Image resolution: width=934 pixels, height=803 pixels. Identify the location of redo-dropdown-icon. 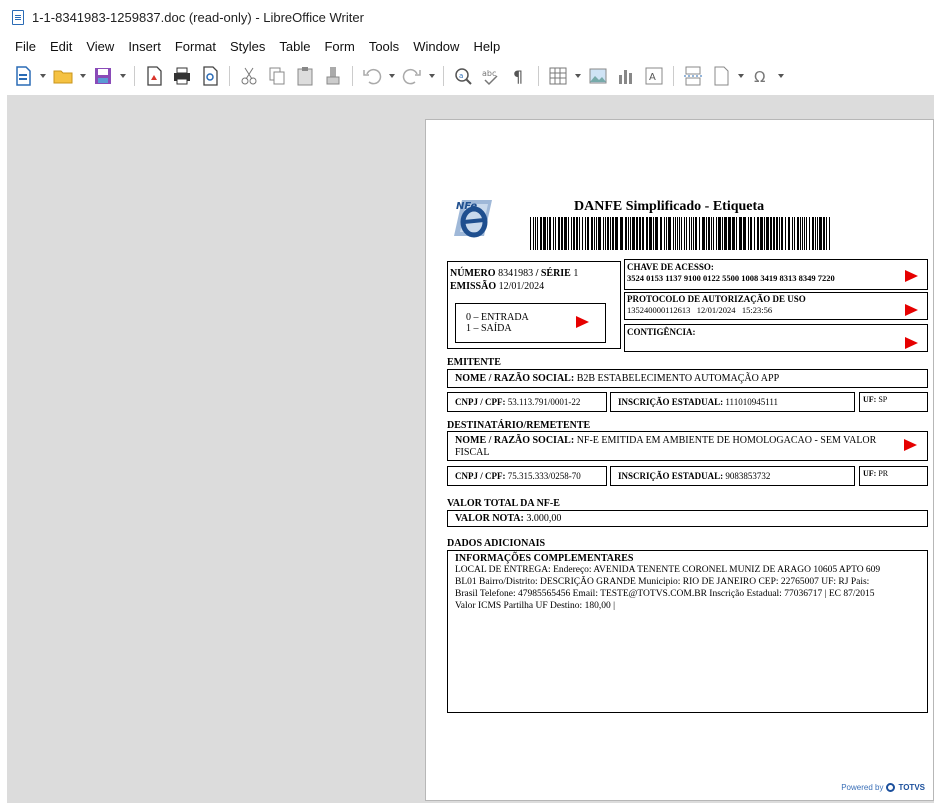
(432, 76).